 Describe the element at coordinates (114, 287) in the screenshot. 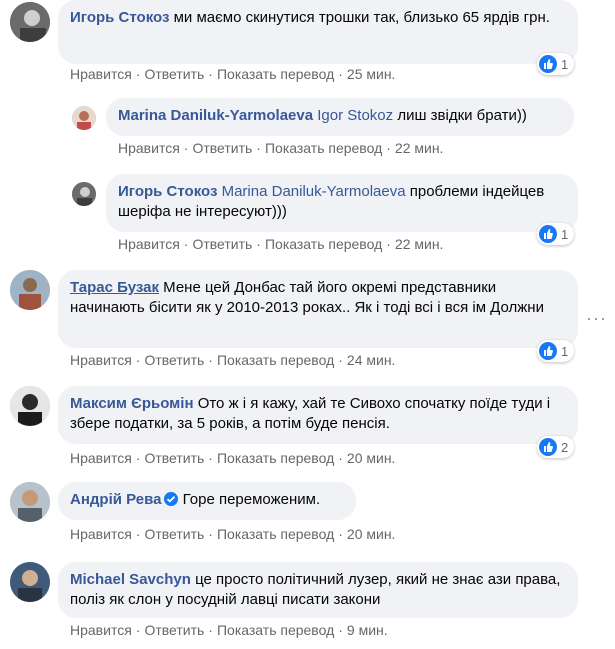

I see `comment-author: Тарас Бузак` at that location.